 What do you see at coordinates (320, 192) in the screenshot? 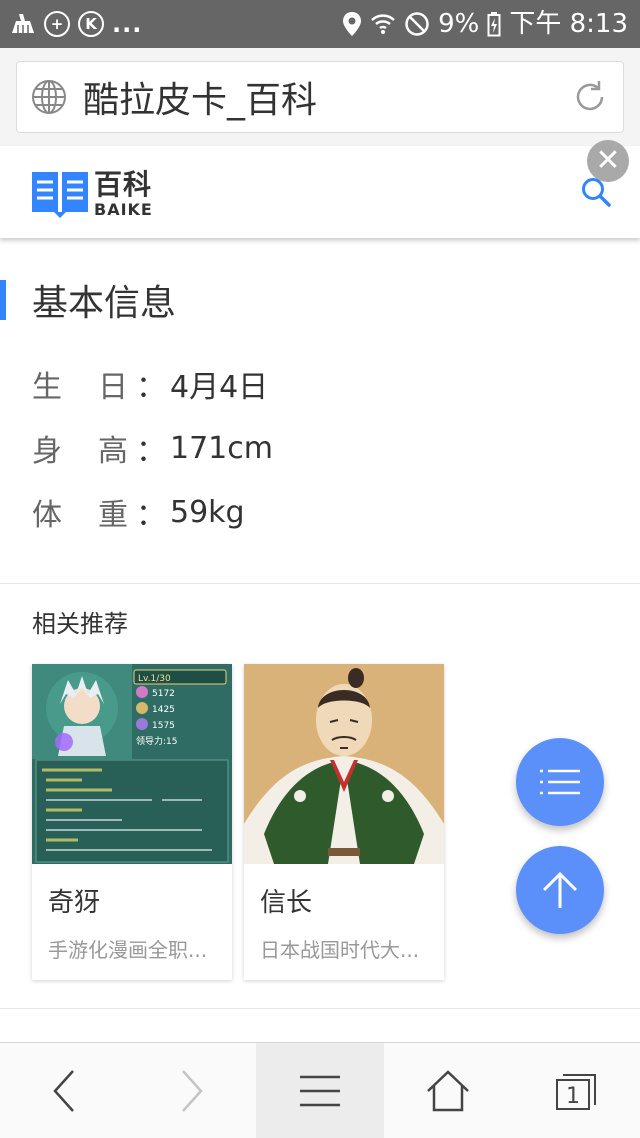
I see `baike-header: 百科 BAIKE` at bounding box center [320, 192].